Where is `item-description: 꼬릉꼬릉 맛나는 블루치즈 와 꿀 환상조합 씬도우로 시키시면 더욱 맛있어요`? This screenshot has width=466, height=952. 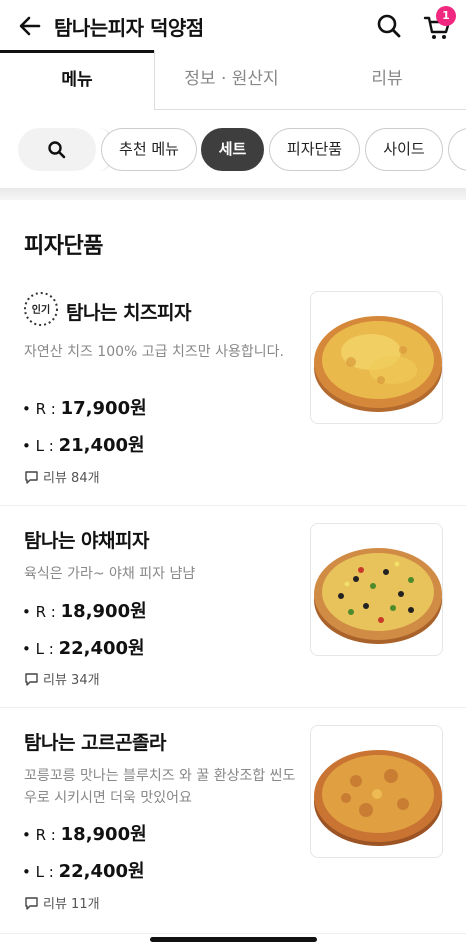 item-description: 꼬릉꼬릉 맛나는 블루치즈 와 꿀 환상조합 씬도우로 시키시면 더욱 맛있어요 is located at coordinates (160, 787).